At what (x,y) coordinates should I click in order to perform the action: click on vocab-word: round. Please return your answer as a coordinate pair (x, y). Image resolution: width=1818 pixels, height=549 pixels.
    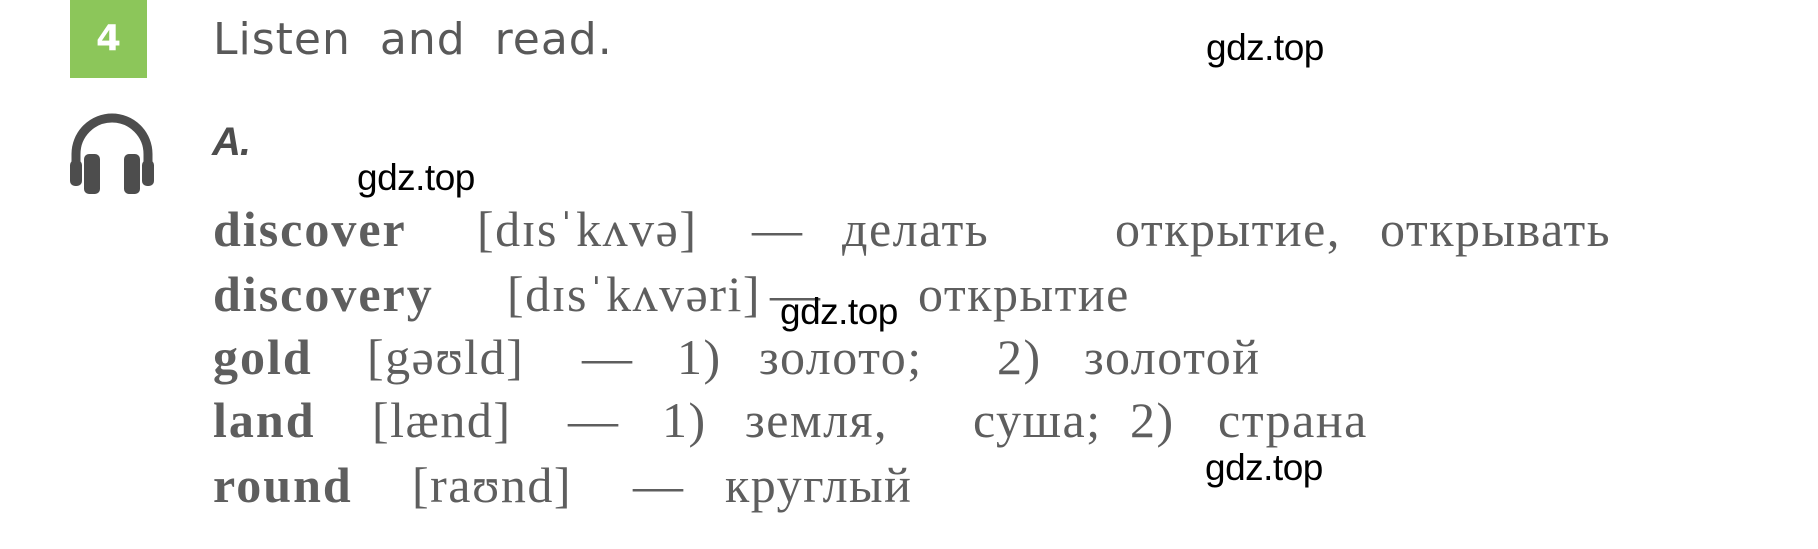
    Looking at the image, I should click on (283, 485).